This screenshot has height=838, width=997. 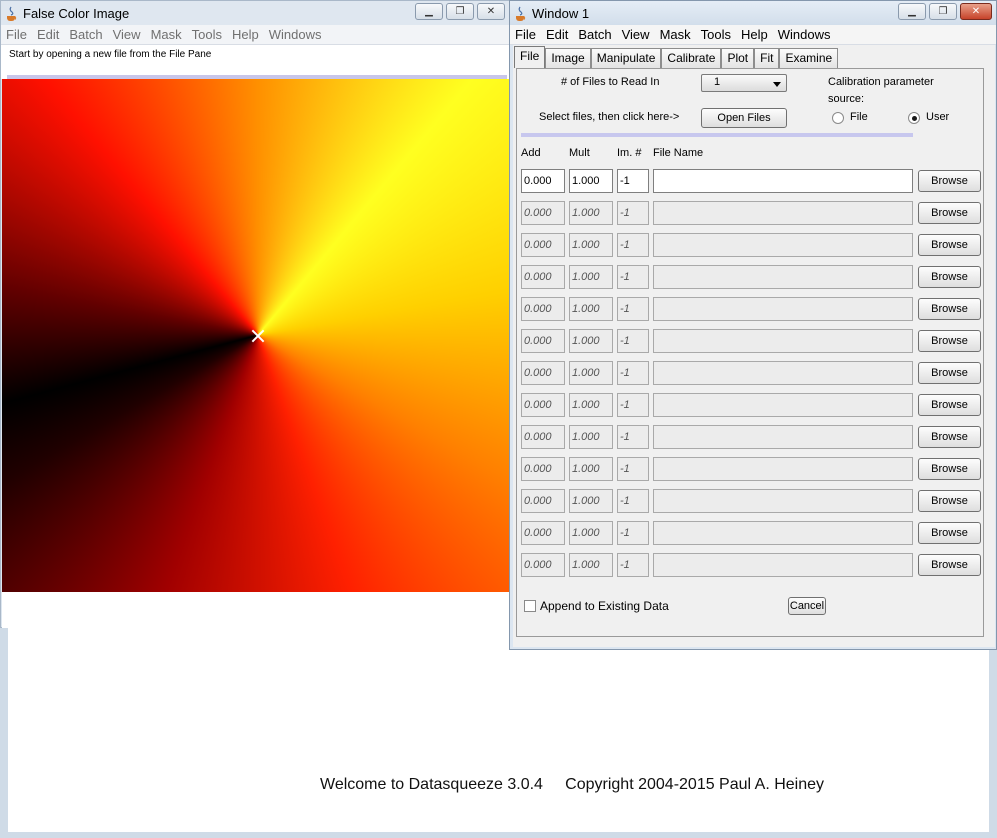 What do you see at coordinates (255, 13) in the screenshot?
I see `false-color-titlebar: False Color Image ▁ ❐ ✕` at bounding box center [255, 13].